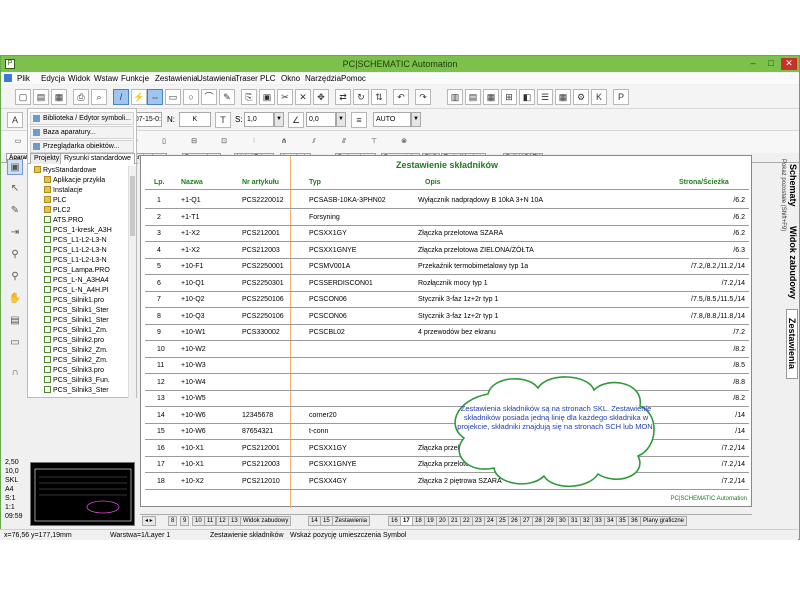 The image size is (800, 600). Describe the element at coordinates (234, 521) in the screenshot. I see `page-tab: 13` at that location.